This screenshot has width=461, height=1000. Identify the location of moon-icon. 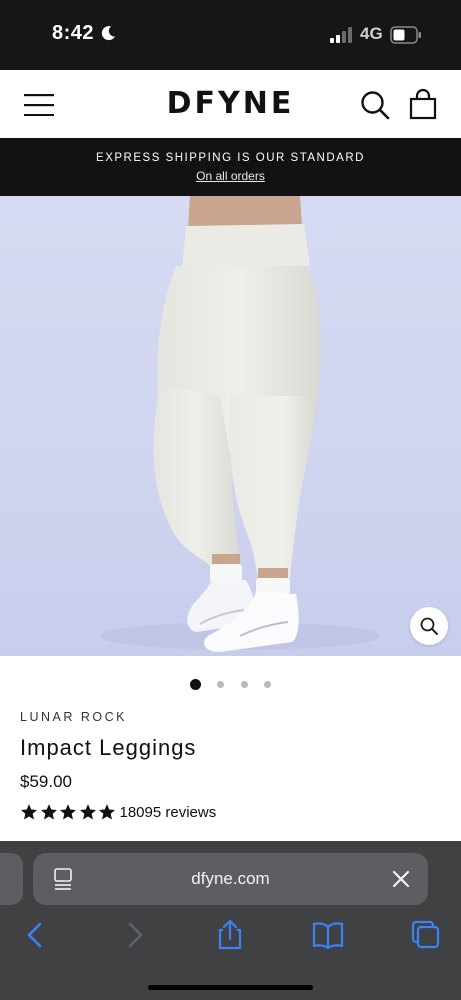
(108, 33).